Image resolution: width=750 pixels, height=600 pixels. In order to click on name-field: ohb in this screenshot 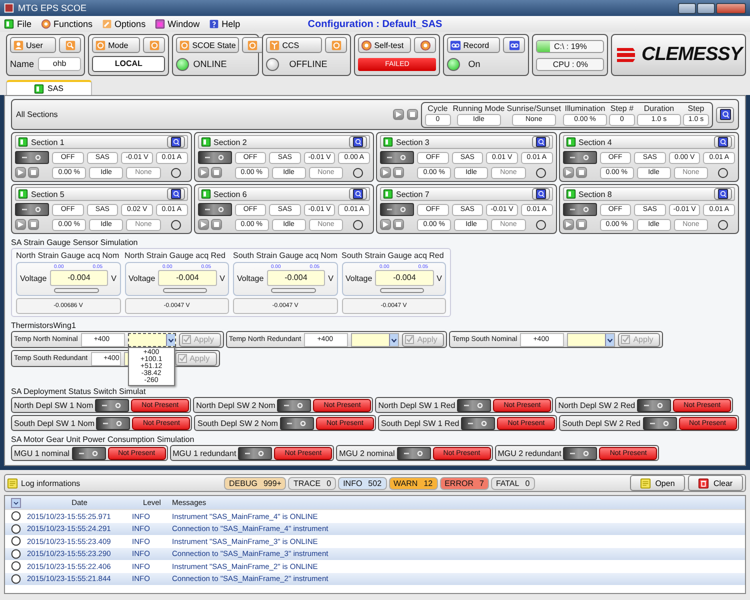, I will do `click(60, 64)`.